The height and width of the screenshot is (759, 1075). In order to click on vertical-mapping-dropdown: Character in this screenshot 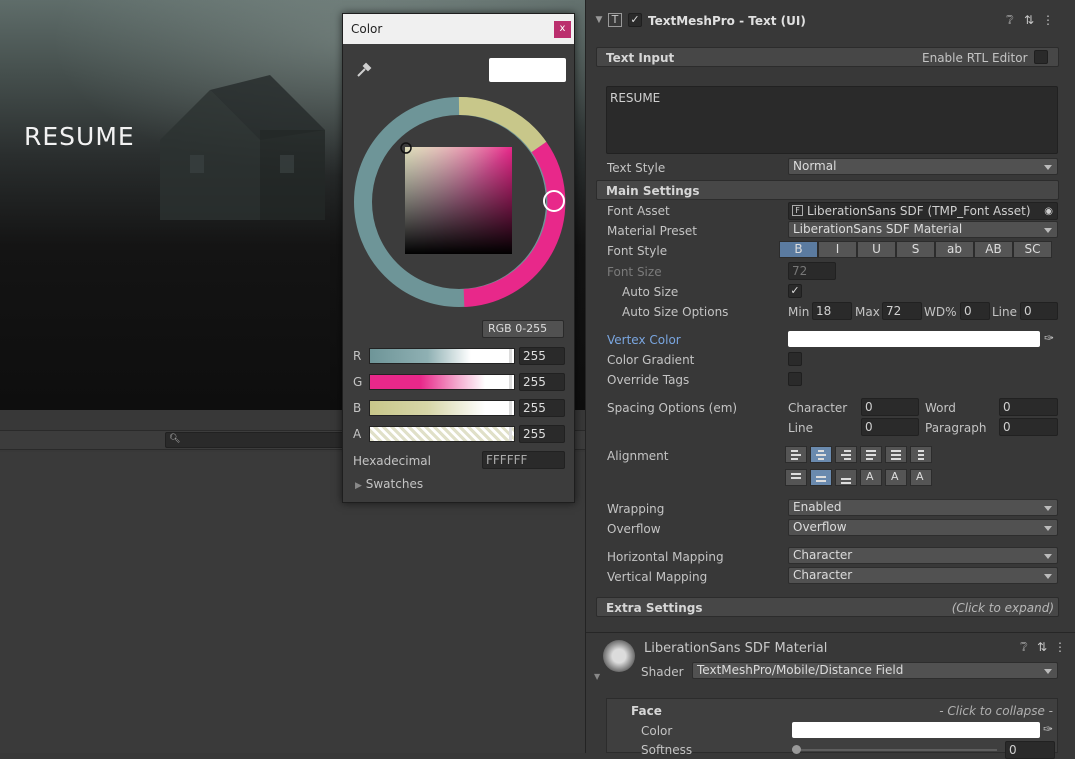, I will do `click(923, 575)`.